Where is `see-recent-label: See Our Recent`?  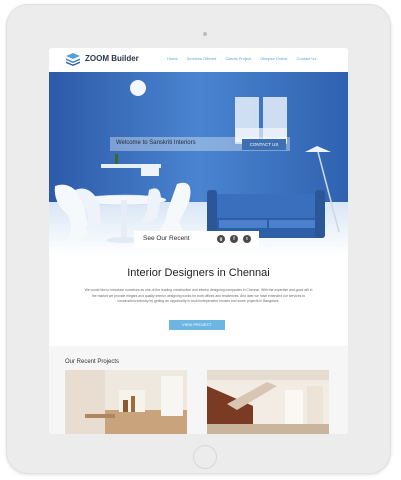 see-recent-label: See Our Recent is located at coordinates (166, 238).